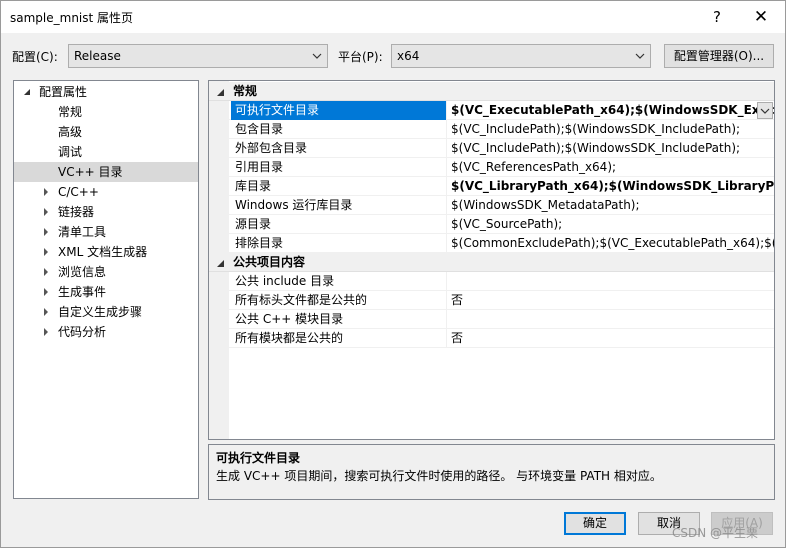 The image size is (786, 548). I want to click on tree-root-label: 配置属性, so click(63, 92).